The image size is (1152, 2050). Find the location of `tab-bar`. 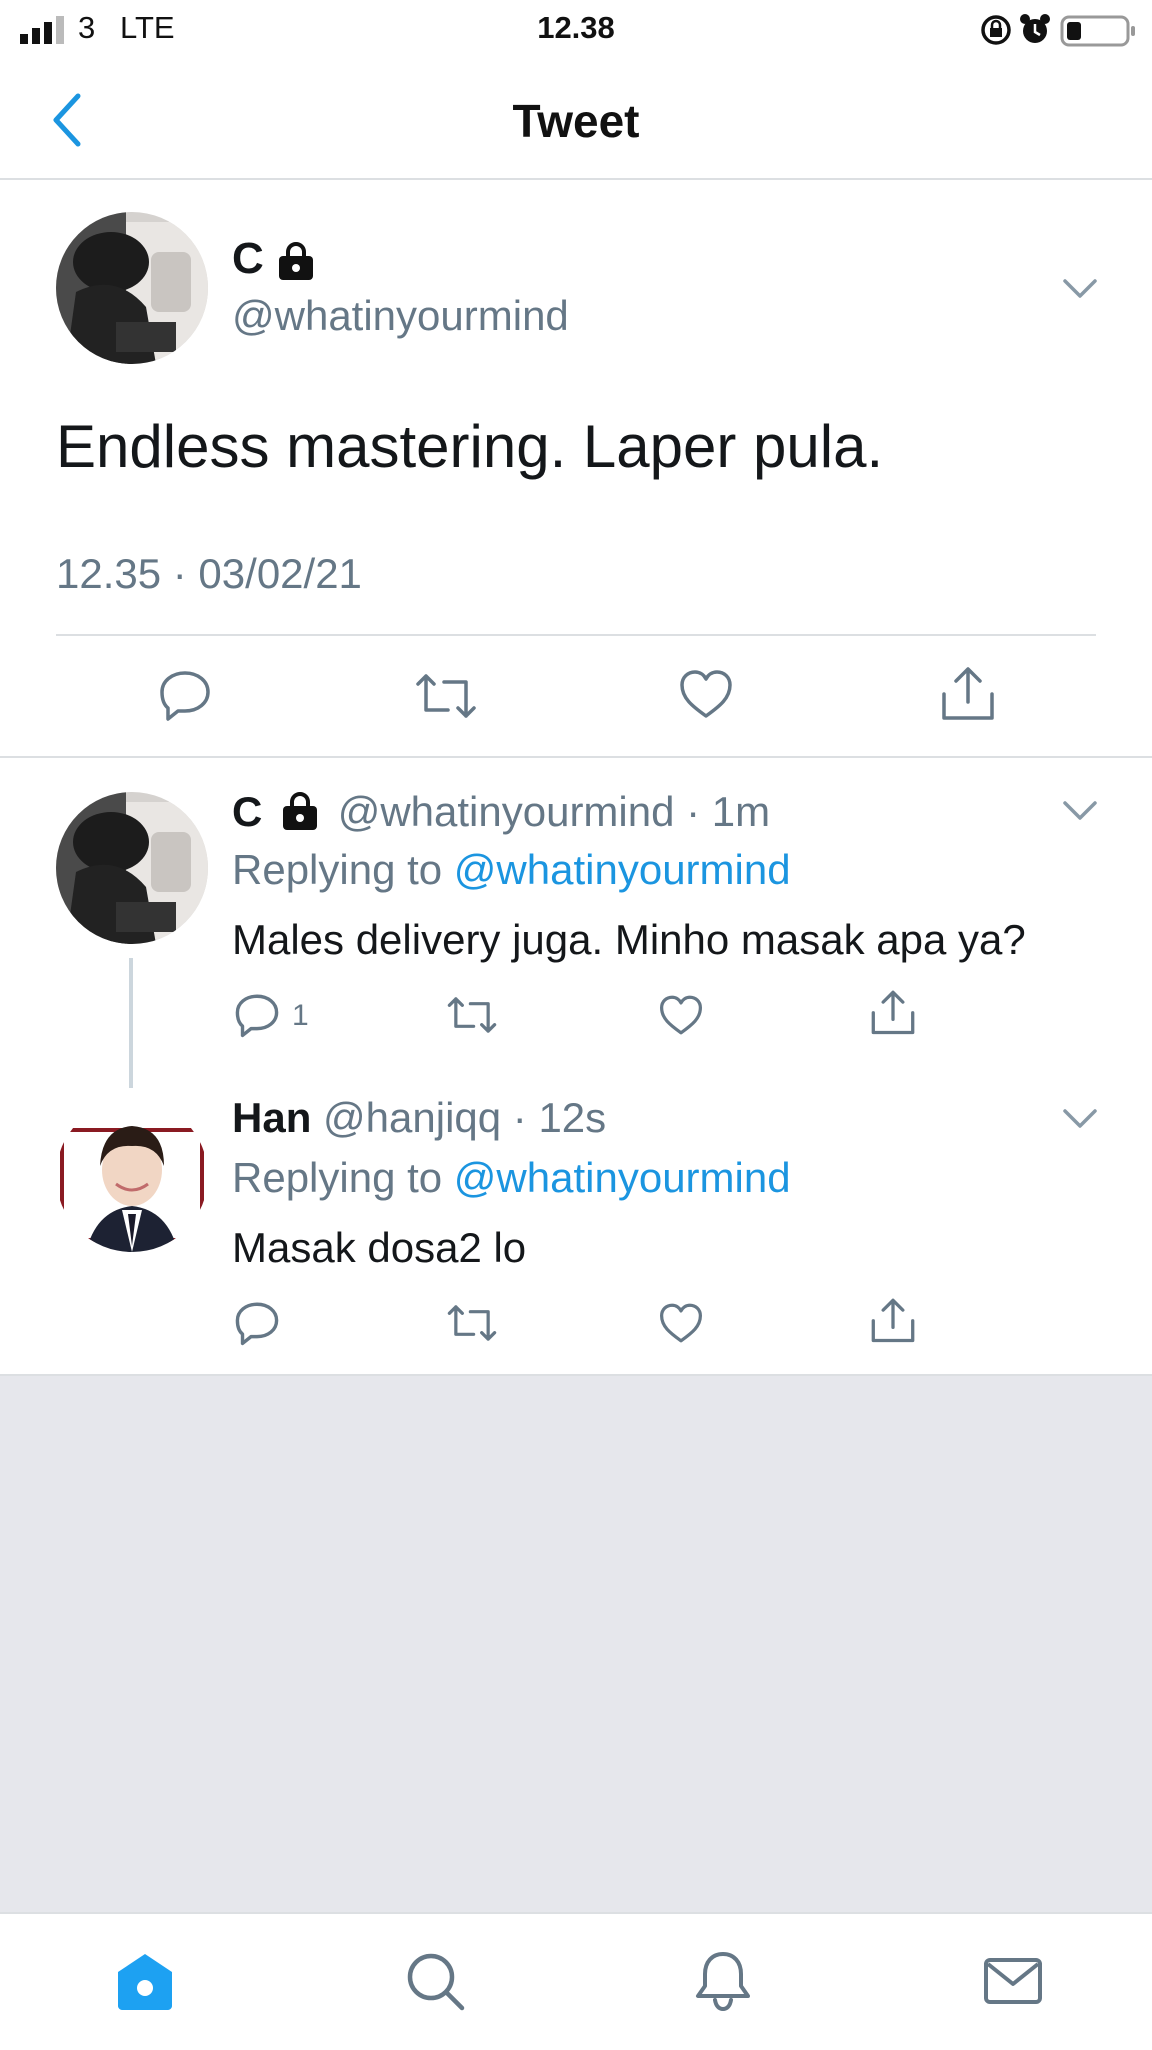

tab-bar is located at coordinates (576, 1981).